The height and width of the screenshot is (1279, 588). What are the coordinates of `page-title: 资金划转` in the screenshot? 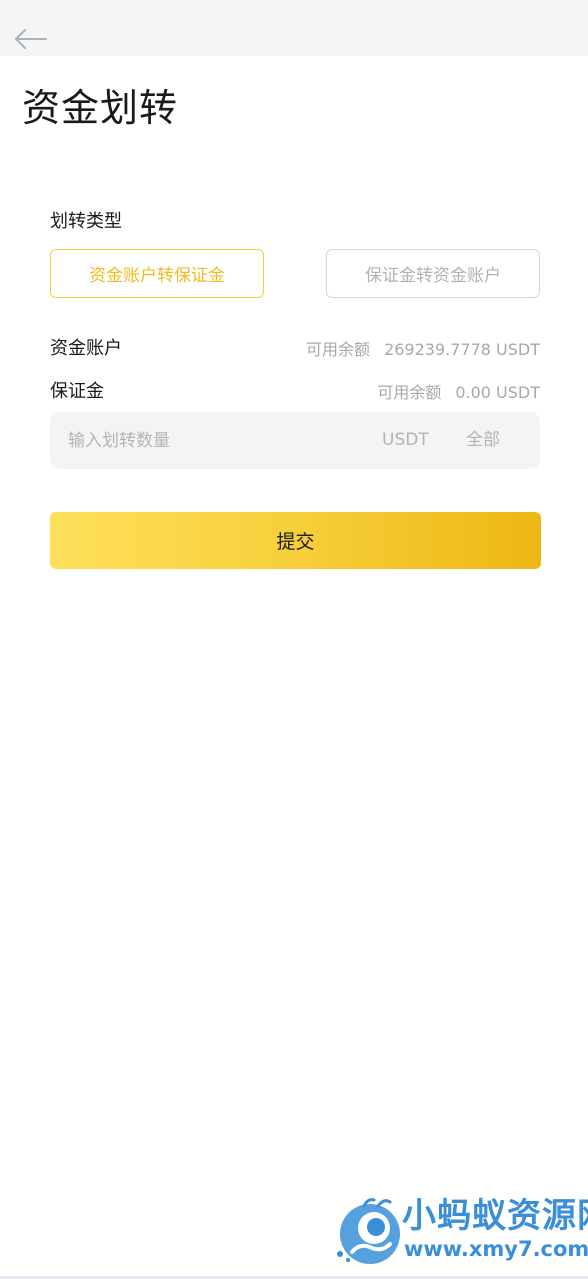 It's located at (100, 108).